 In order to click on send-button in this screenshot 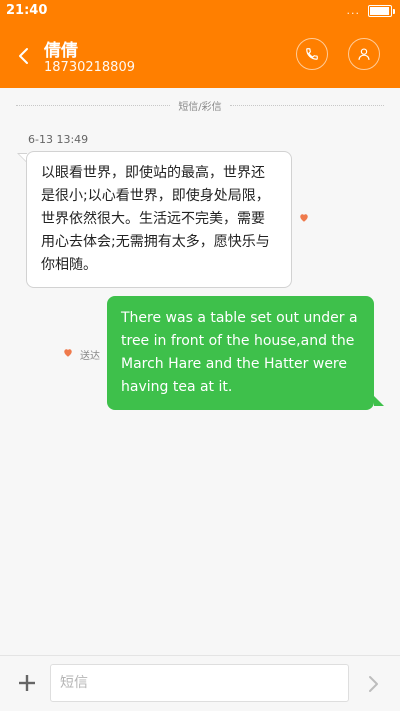, I will do `click(374, 684)`.